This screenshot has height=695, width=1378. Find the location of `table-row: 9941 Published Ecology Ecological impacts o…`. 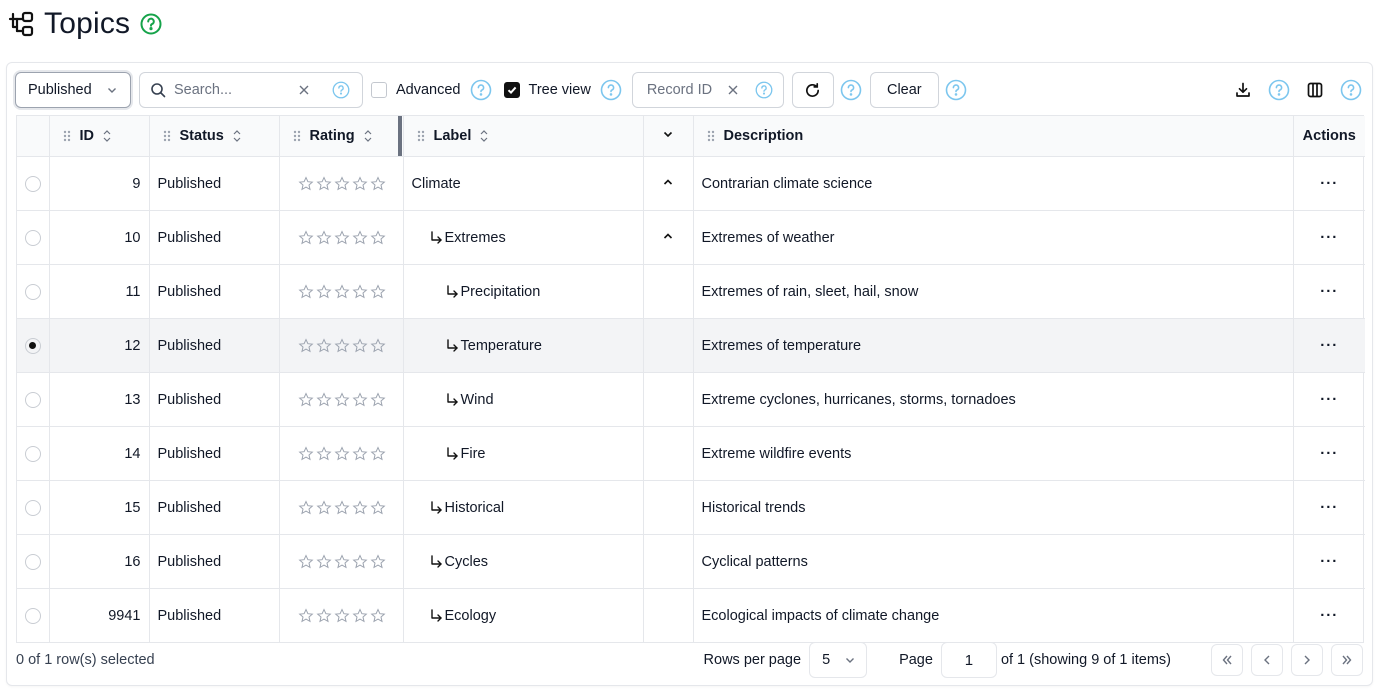

table-row: 9941 Published Ecology Ecological impacts o… is located at coordinates (691, 615).